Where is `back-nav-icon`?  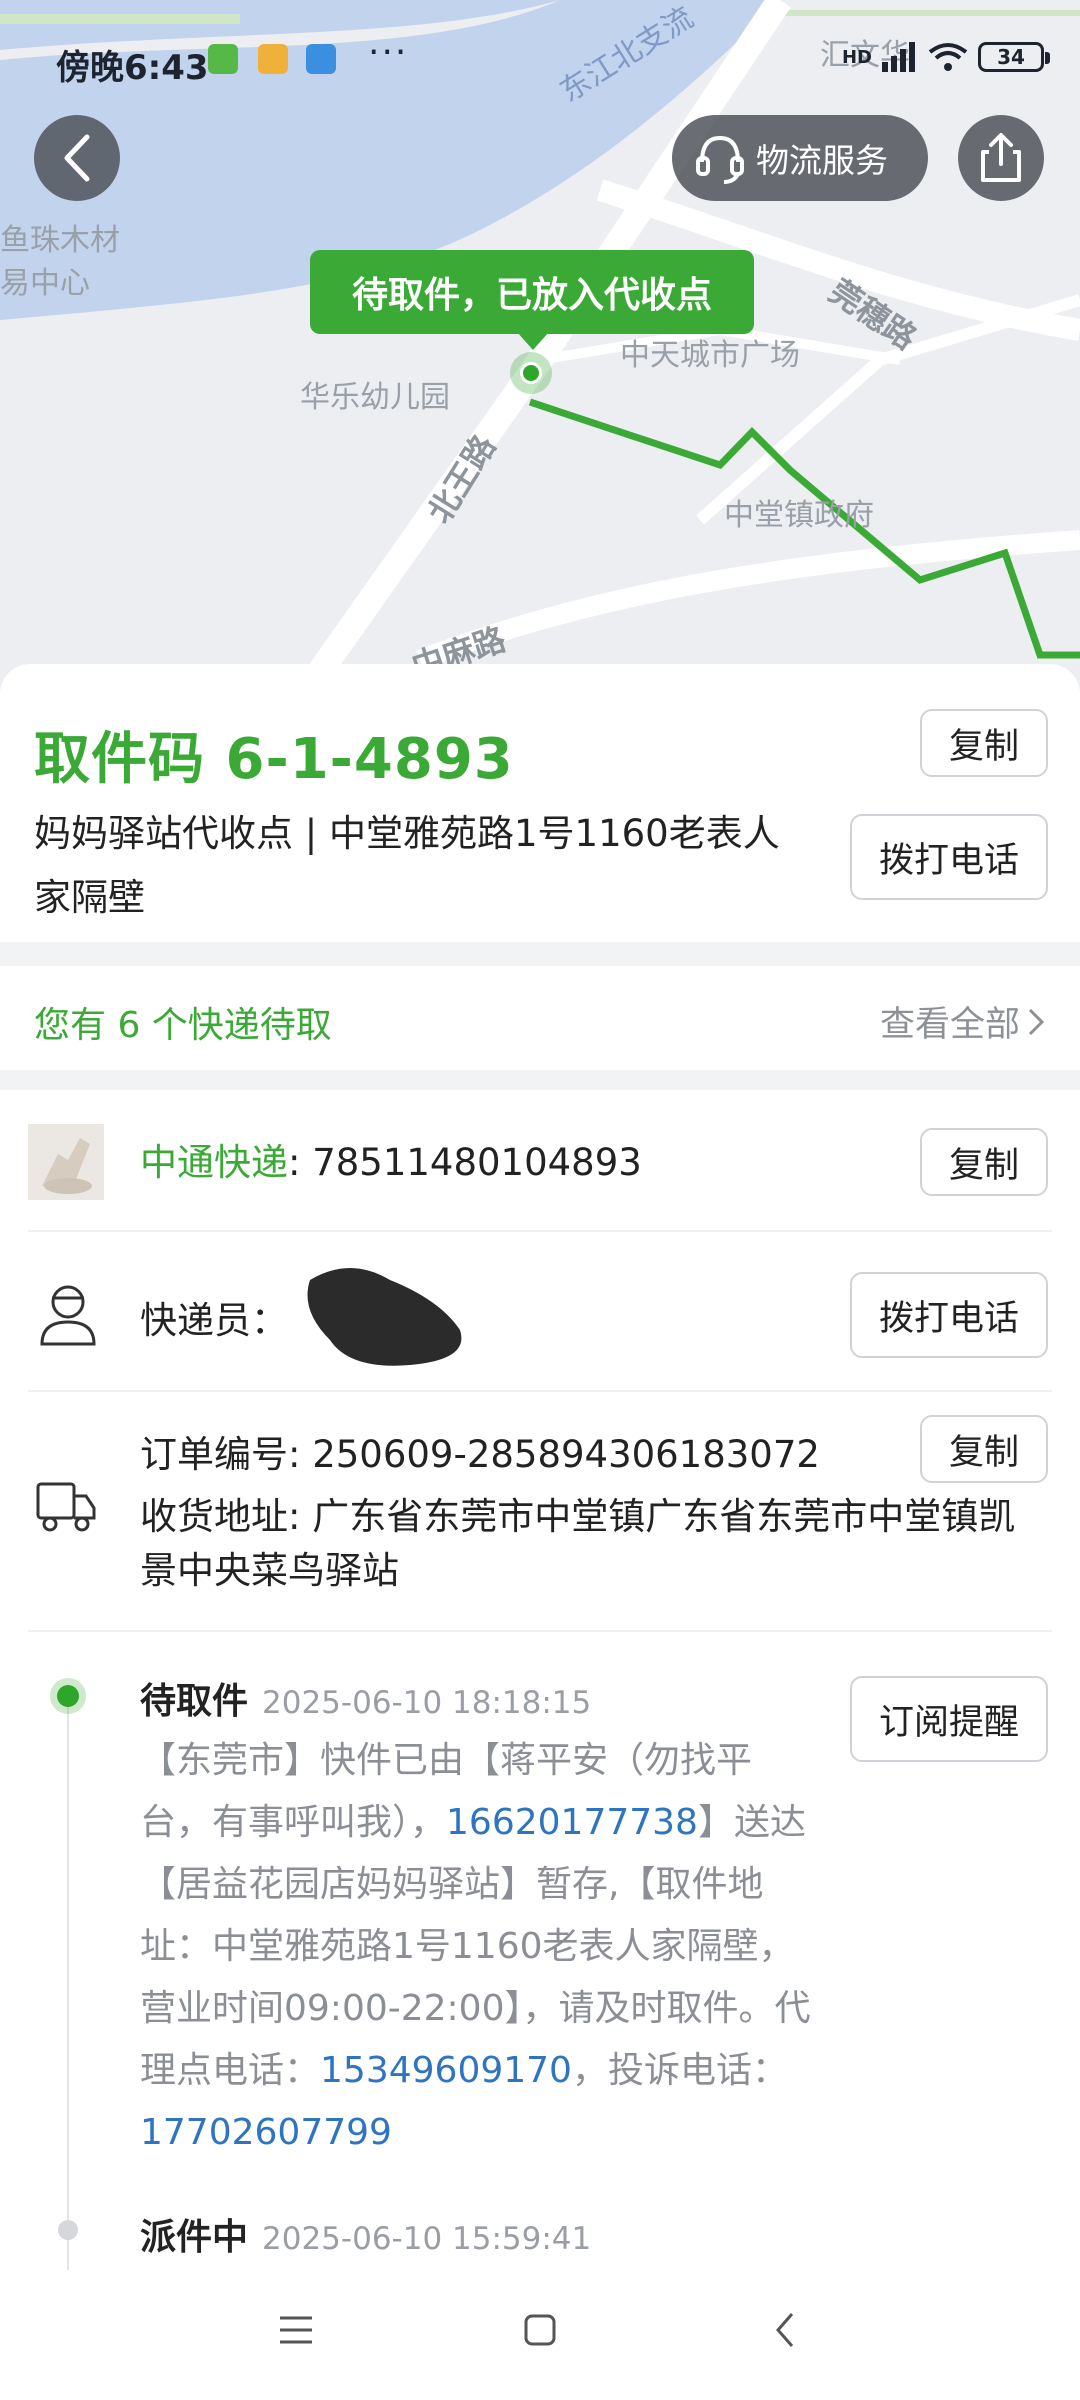
back-nav-icon is located at coordinates (785, 2330).